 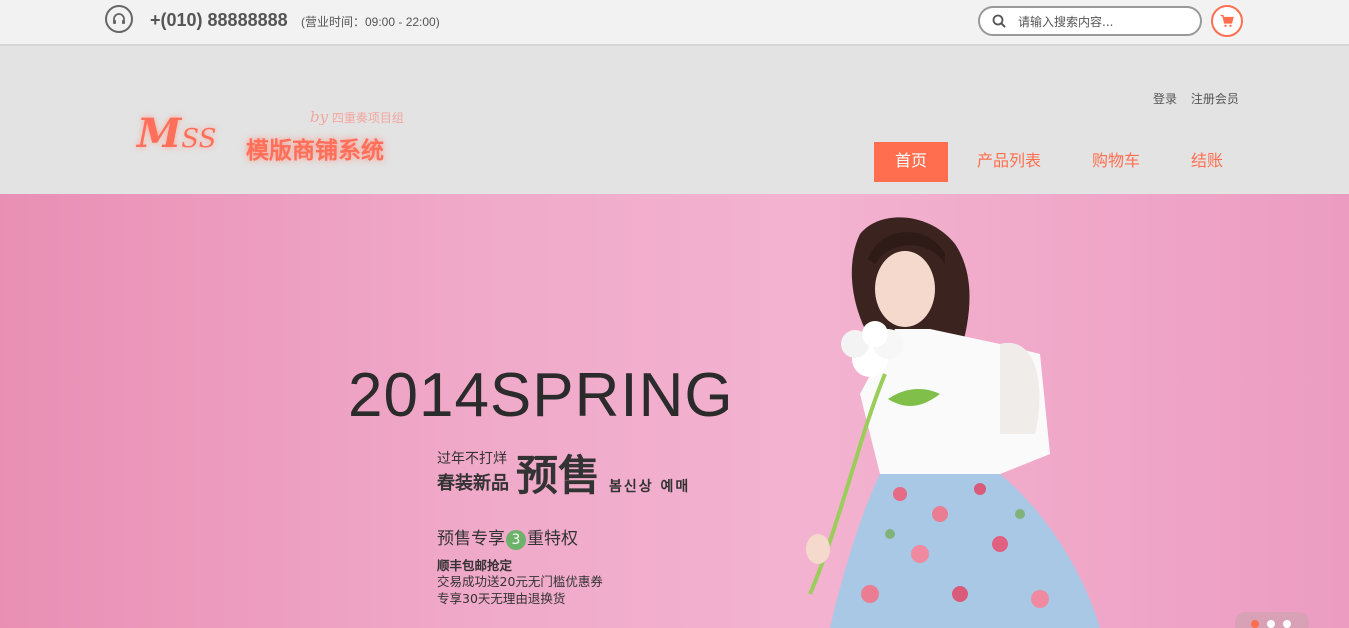 What do you see at coordinates (1009, 162) in the screenshot?
I see `nav-products: 产品列表` at bounding box center [1009, 162].